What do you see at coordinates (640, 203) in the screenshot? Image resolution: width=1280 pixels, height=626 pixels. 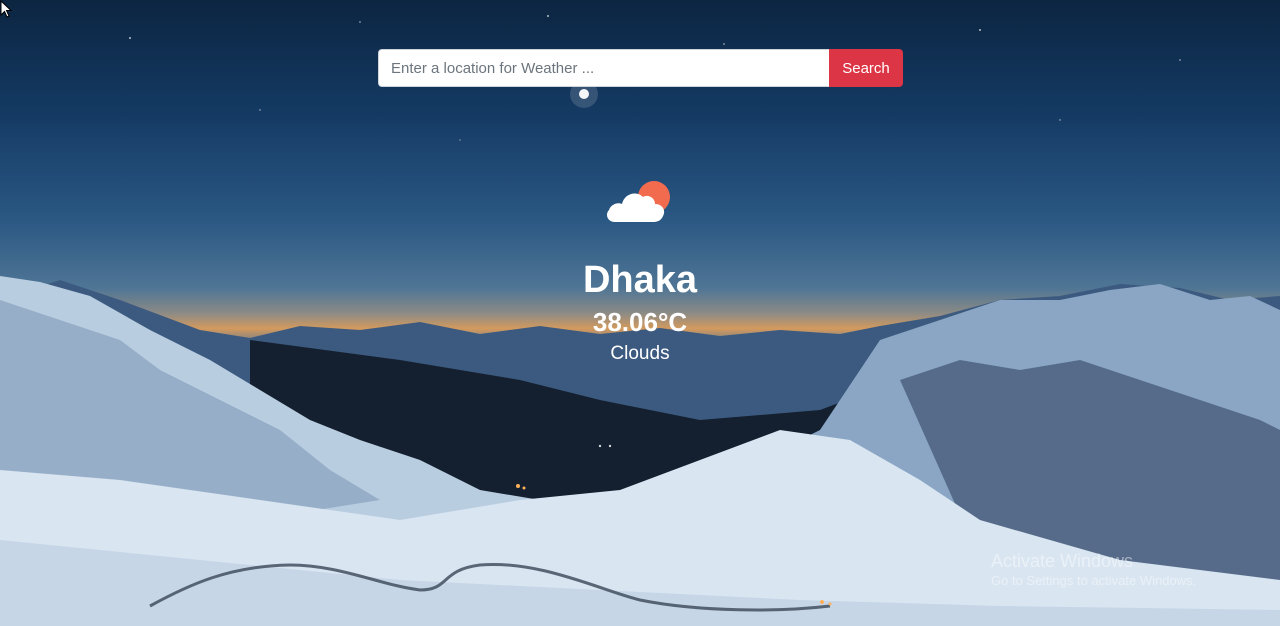 I see `partly-cloudy-icon` at bounding box center [640, 203].